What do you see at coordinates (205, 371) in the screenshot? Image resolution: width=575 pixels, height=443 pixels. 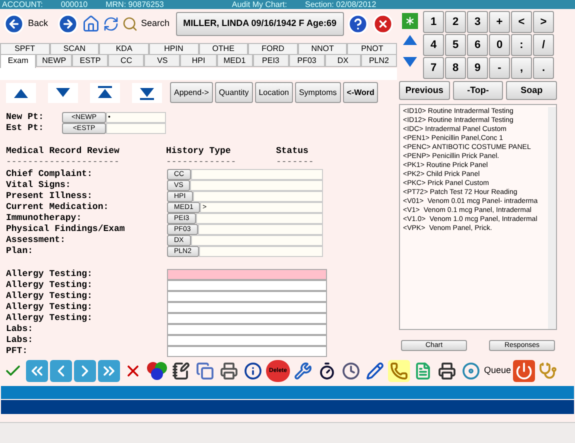 I see `windows-icon` at bounding box center [205, 371].